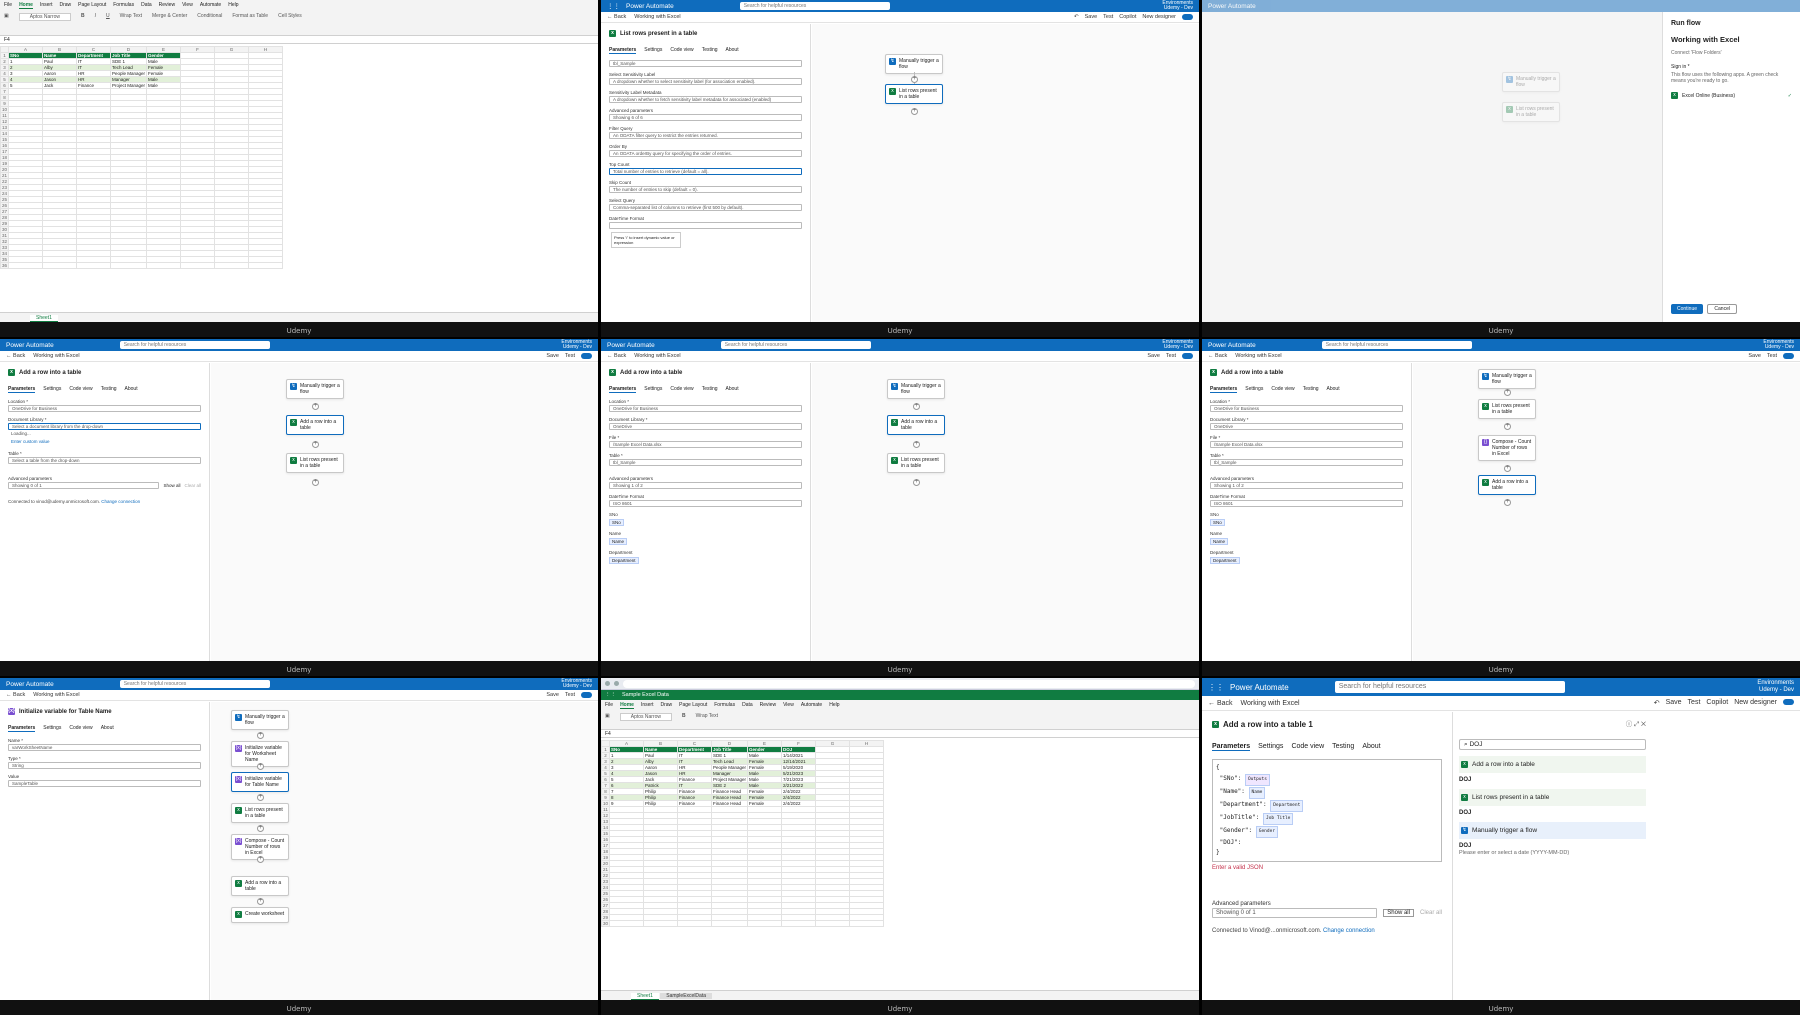  What do you see at coordinates (811, 705) in the screenshot?
I see `menu-item: Automate` at bounding box center [811, 705].